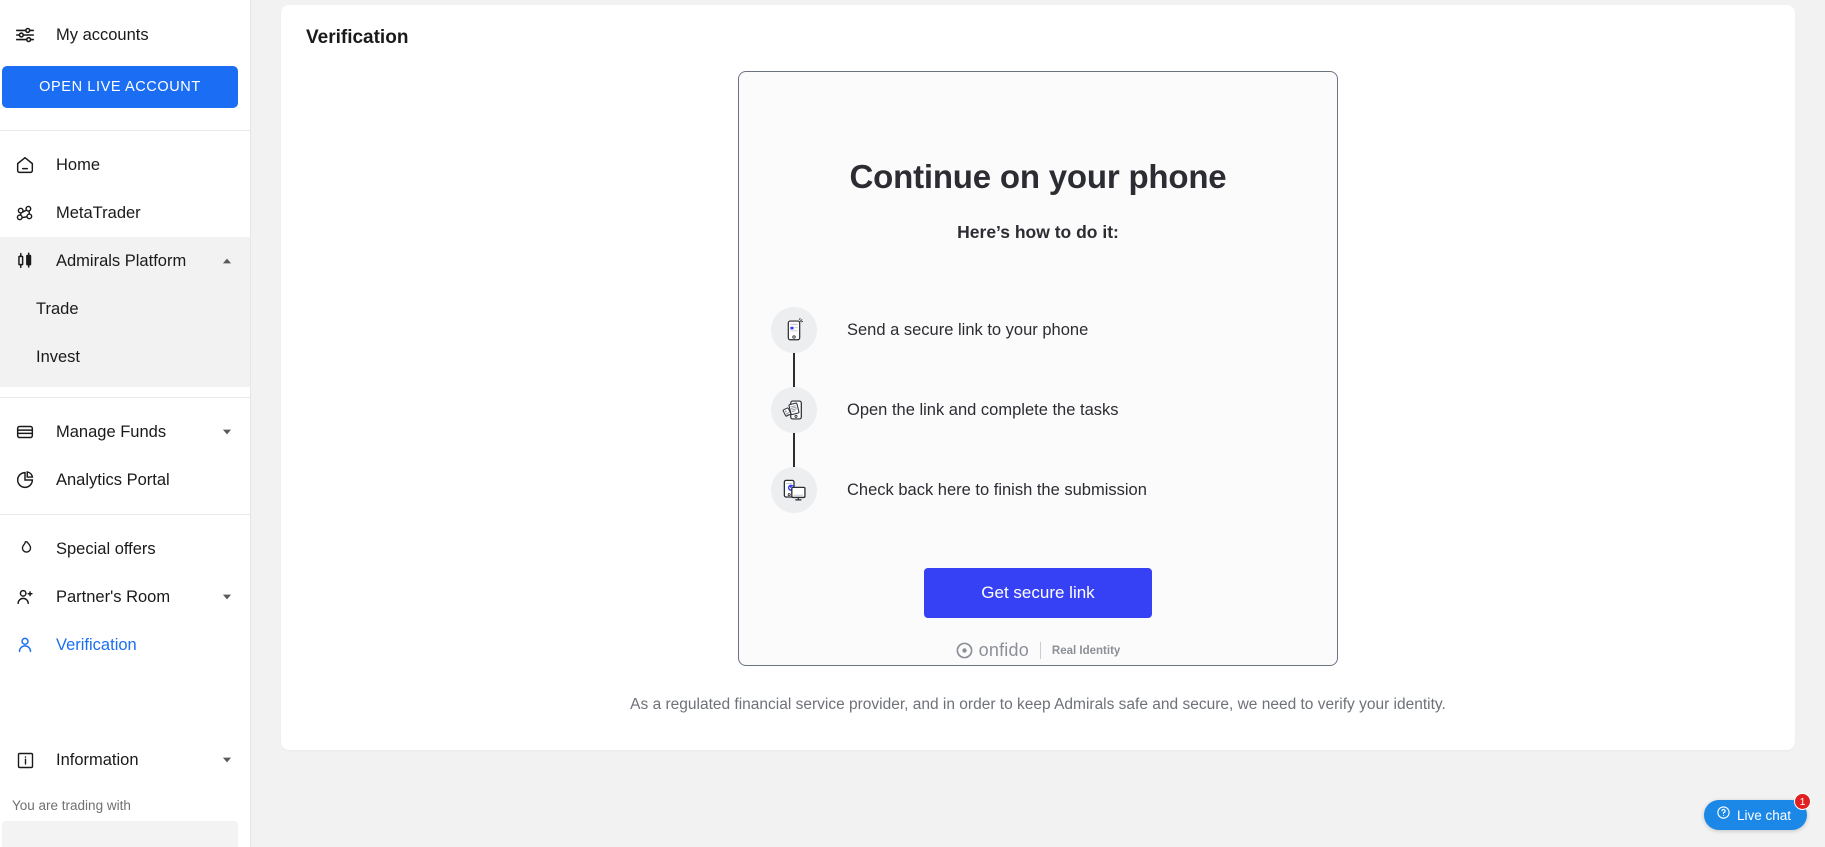 The height and width of the screenshot is (847, 1825). I want to click on sidebar-item-information: Information, so click(125, 760).